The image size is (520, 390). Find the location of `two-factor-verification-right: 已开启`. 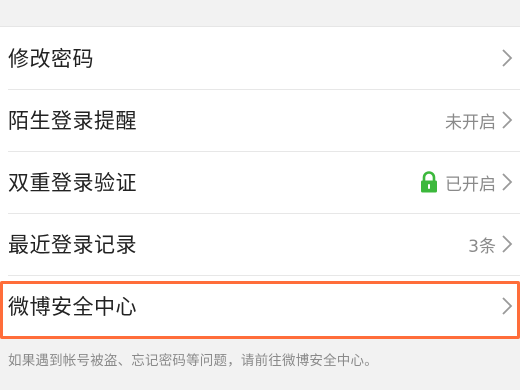

two-factor-verification-right: 已开启 is located at coordinates (469, 182).